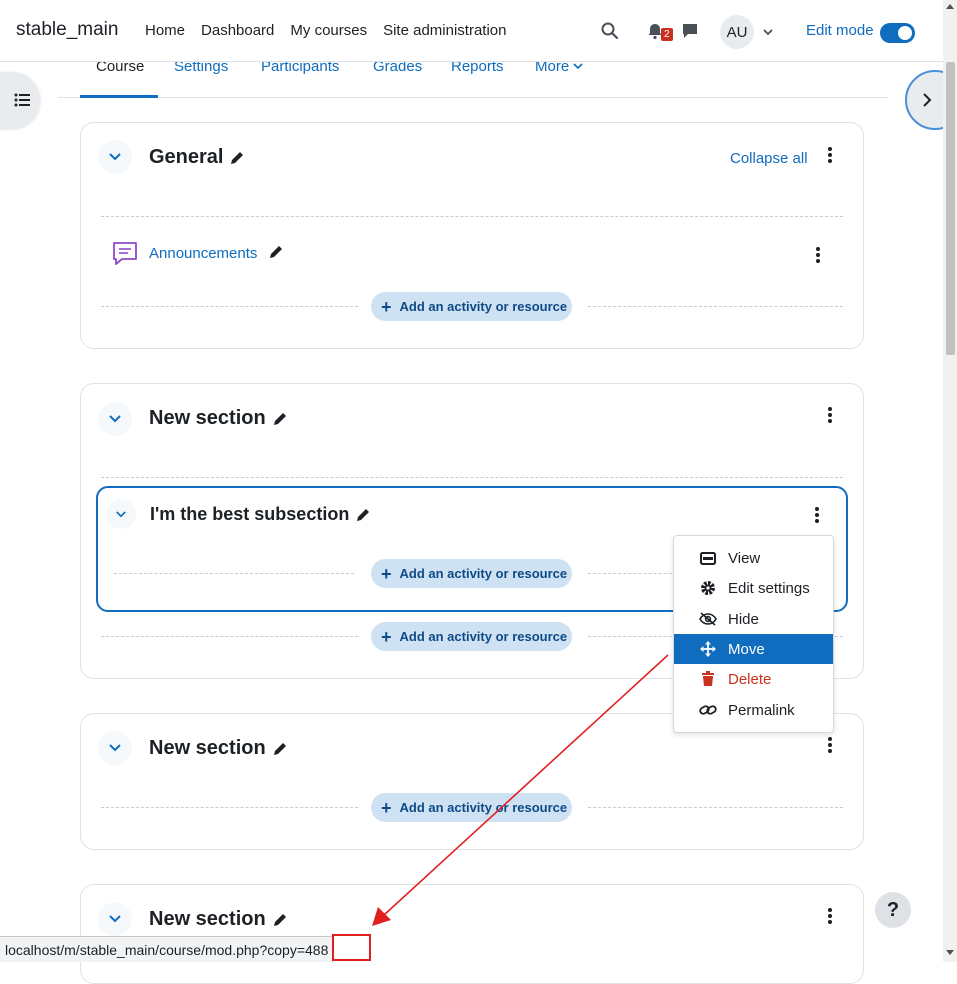  I want to click on menu-item-permalink: Permalink, so click(753, 710).